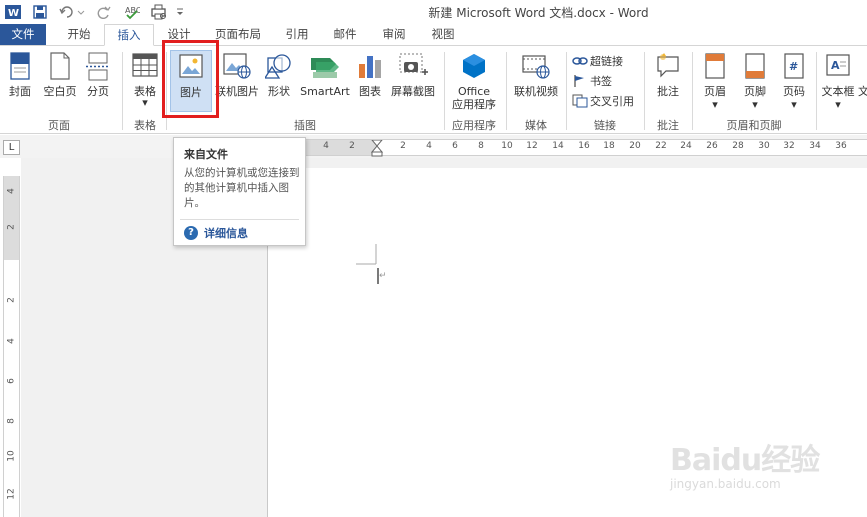 This screenshot has width=867, height=517. What do you see at coordinates (754, 125) in the screenshot?
I see `group-header-footer-label: 页眉和页脚` at bounding box center [754, 125].